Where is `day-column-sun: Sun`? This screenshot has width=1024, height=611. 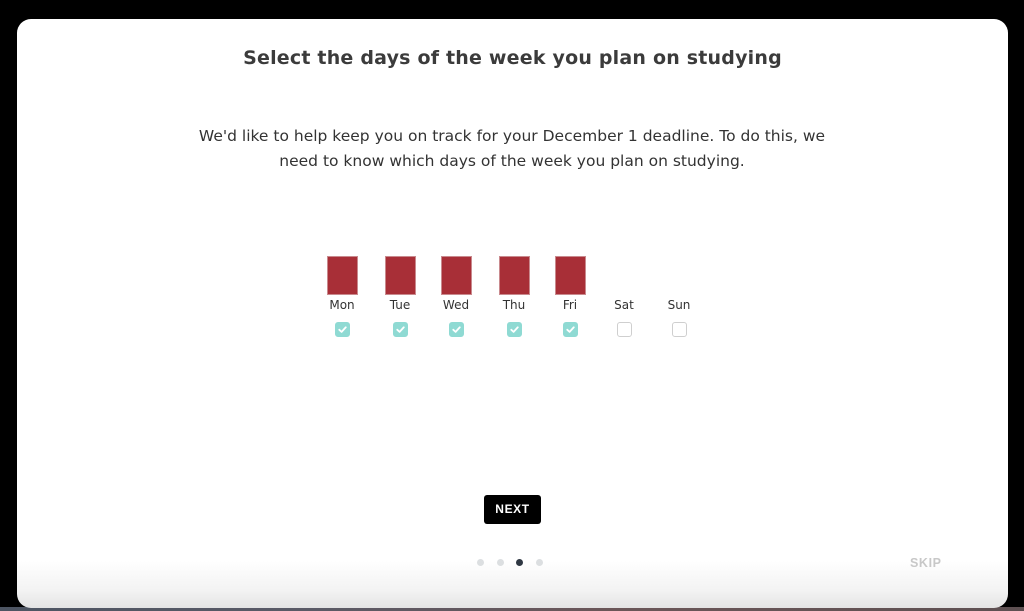 day-column-sun: Sun is located at coordinates (679, 301).